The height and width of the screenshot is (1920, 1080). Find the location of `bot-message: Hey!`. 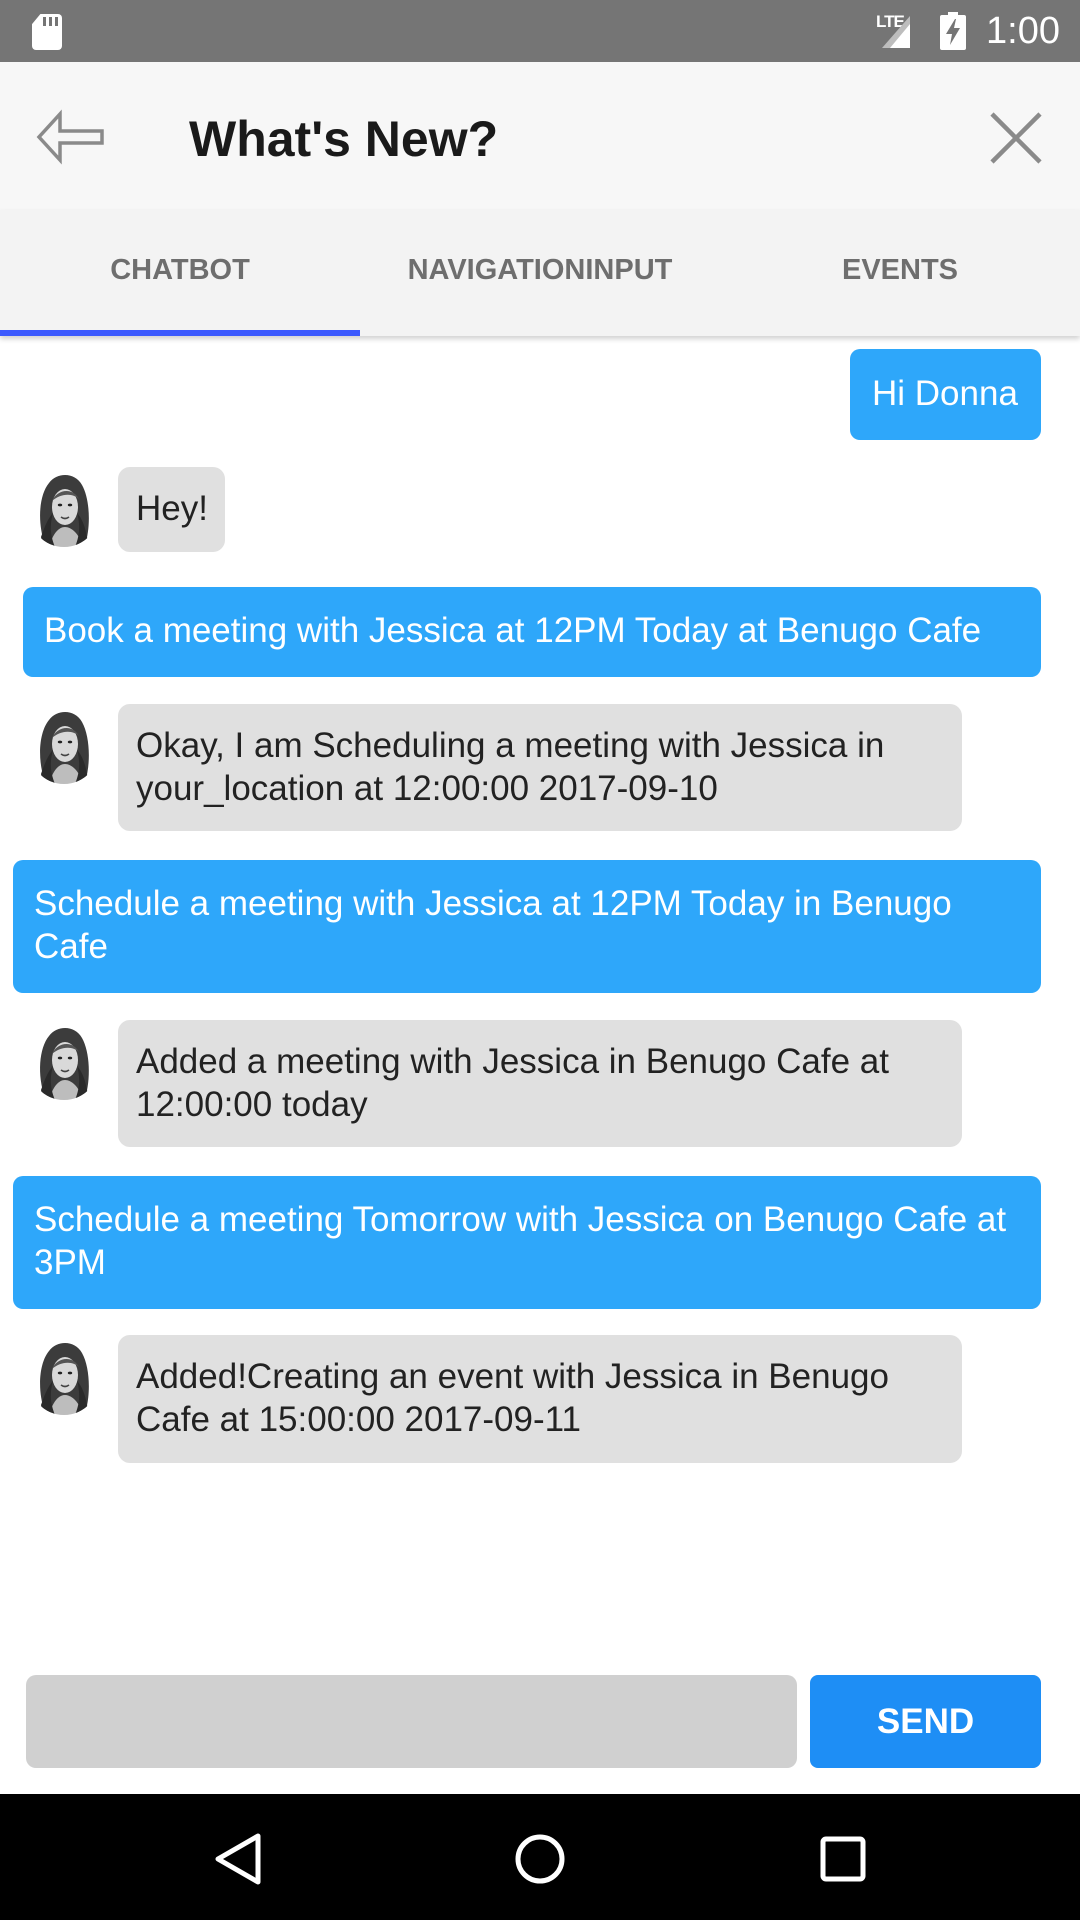

bot-message: Hey! is located at coordinates (171, 509).